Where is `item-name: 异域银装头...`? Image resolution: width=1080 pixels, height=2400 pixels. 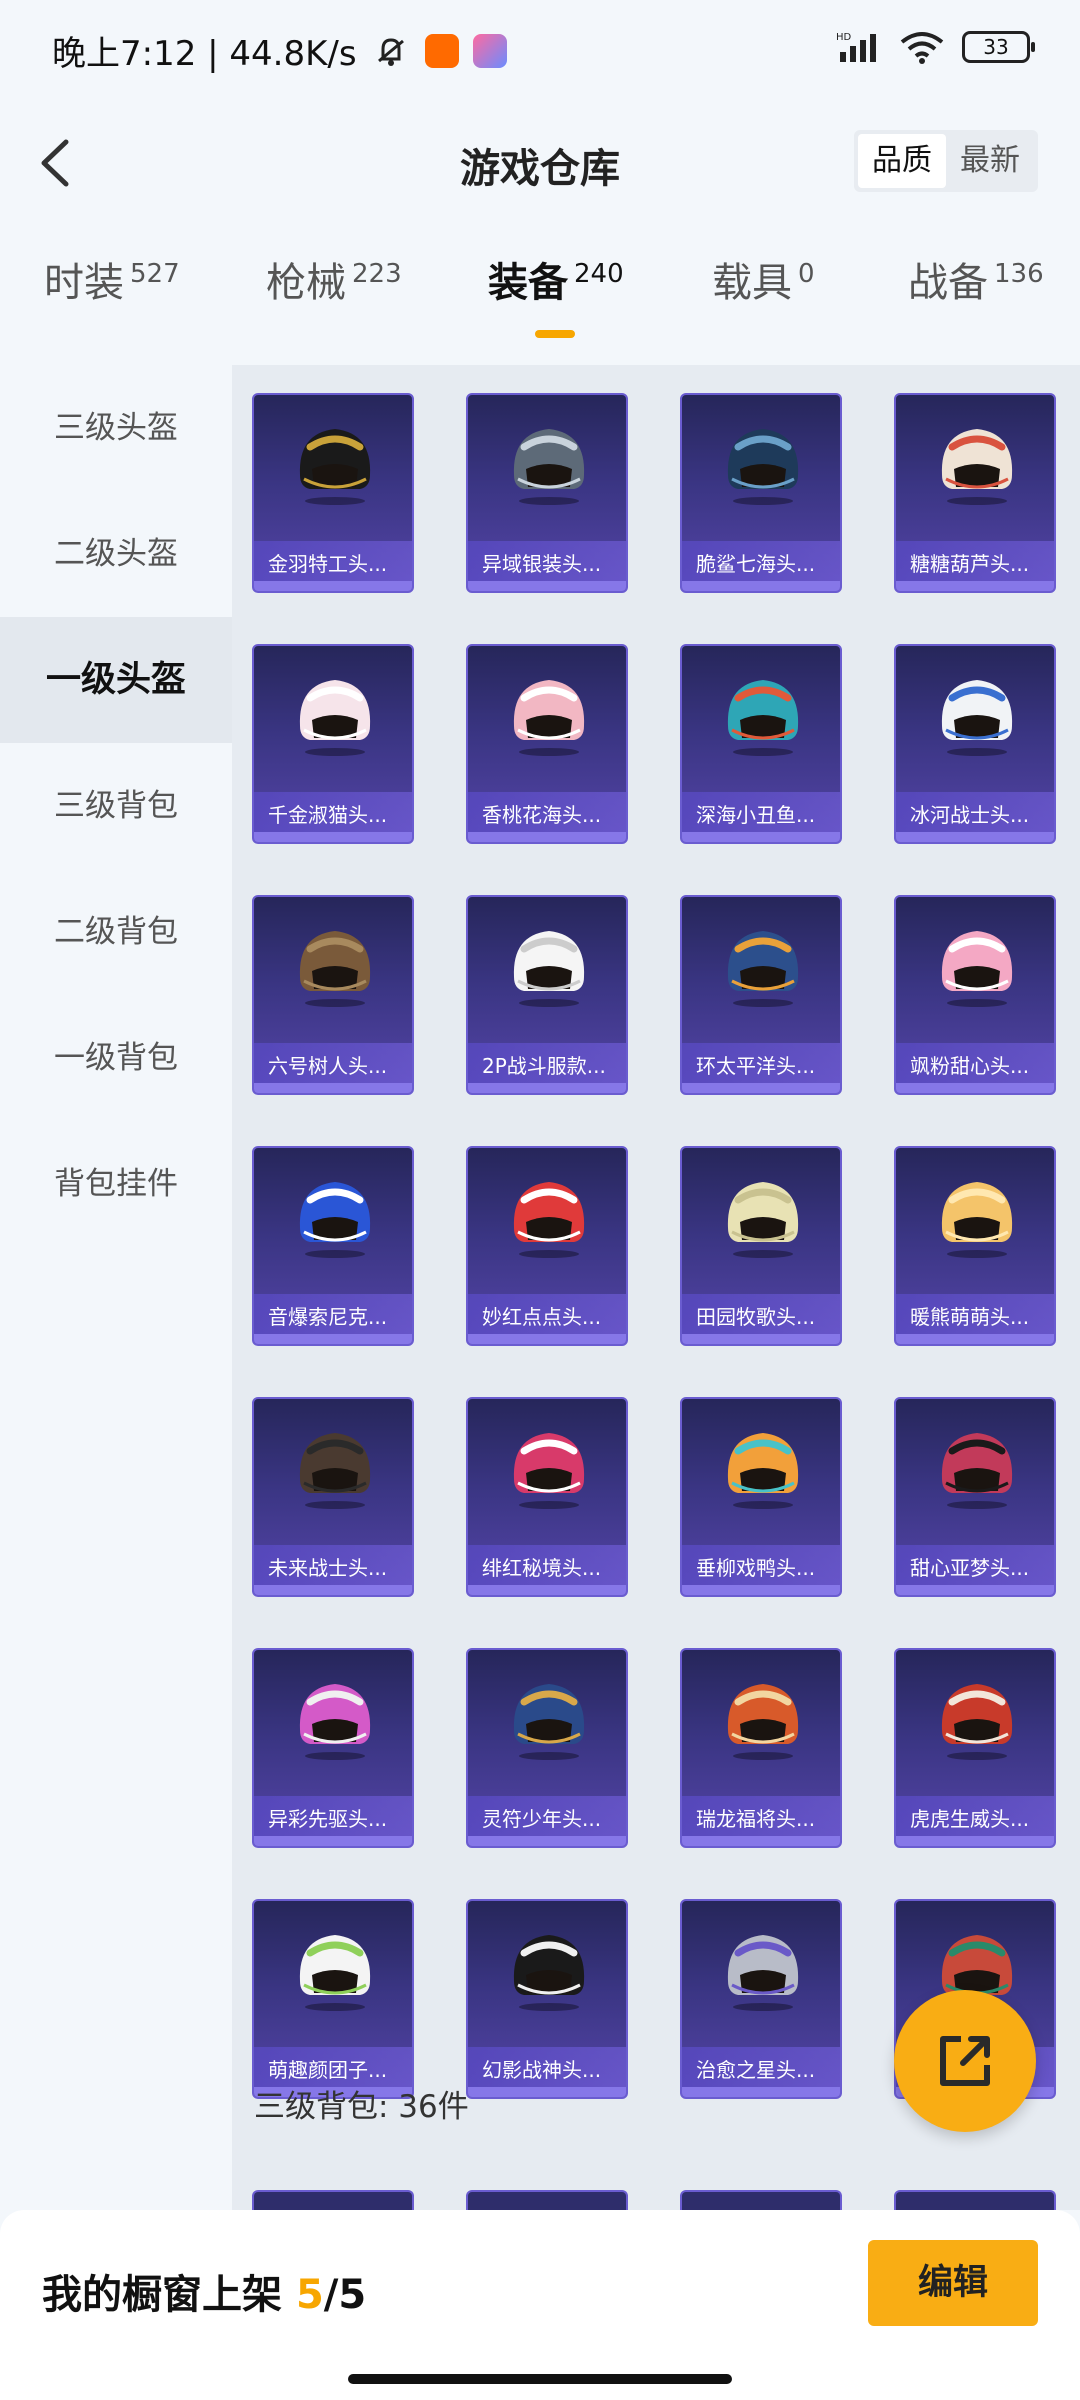
item-name: 异域银装头... is located at coordinates (542, 564).